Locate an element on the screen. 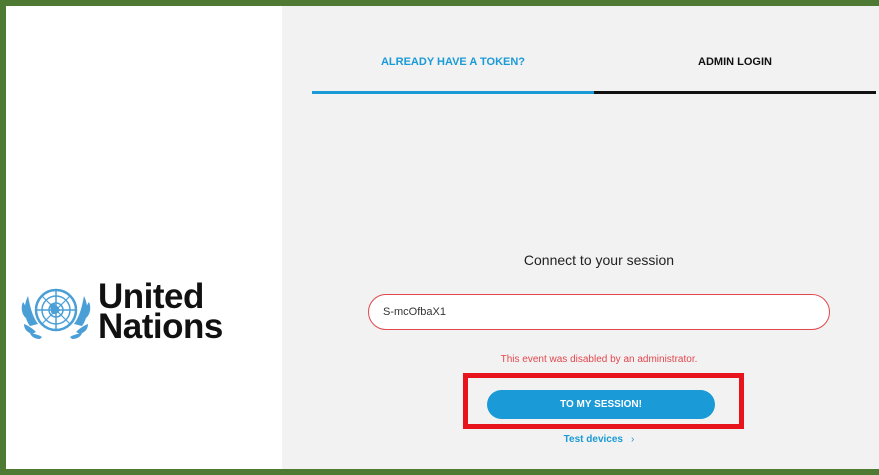  session-token-input is located at coordinates (599, 312).